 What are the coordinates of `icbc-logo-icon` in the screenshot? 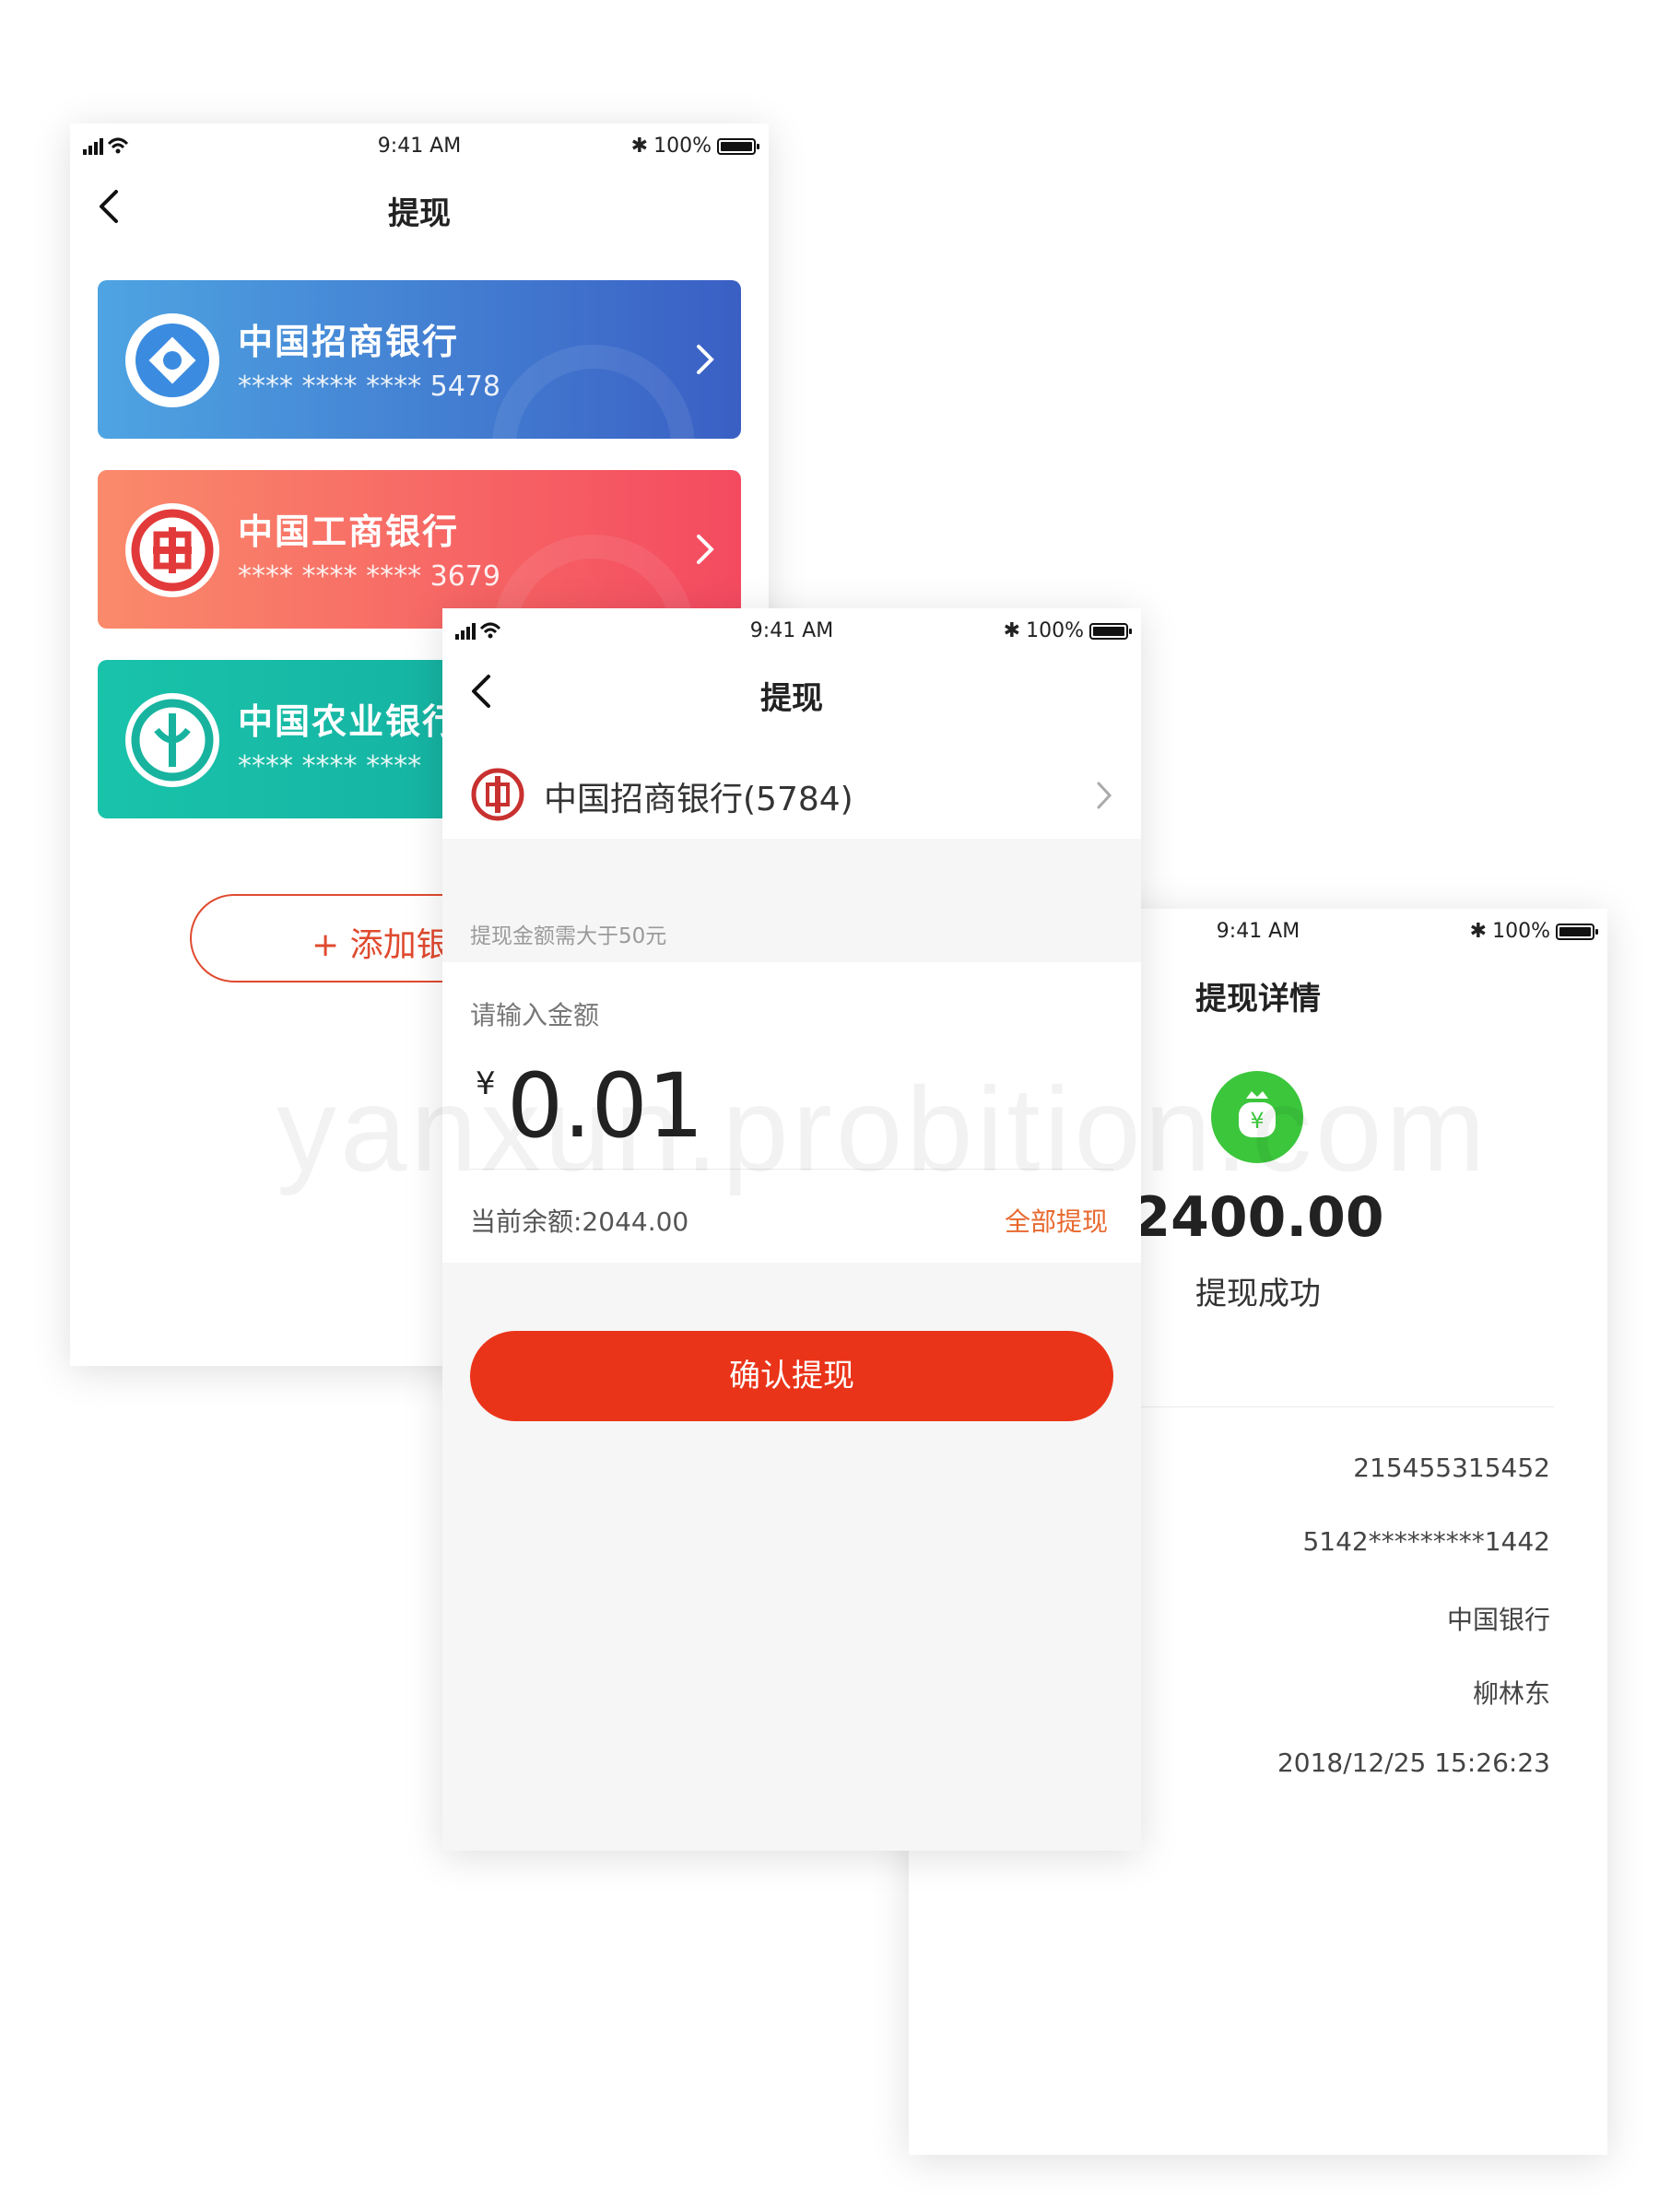 It's located at (172, 550).